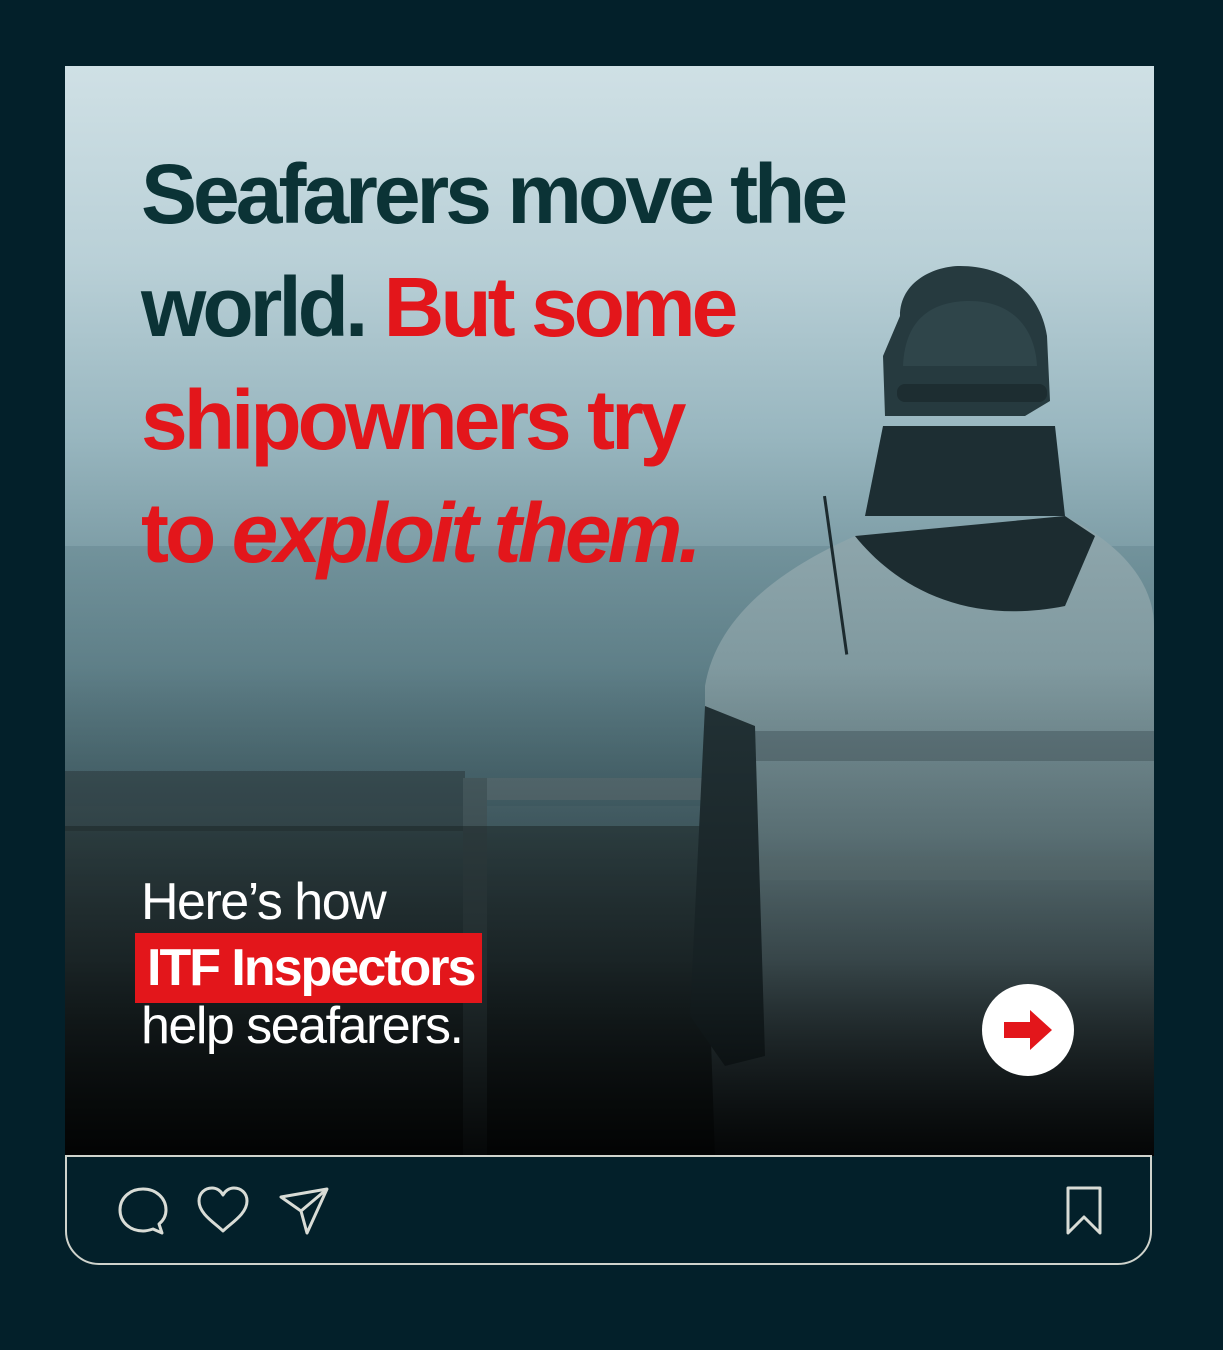  I want to click on headline-line-2-red: But some, so click(561, 307).